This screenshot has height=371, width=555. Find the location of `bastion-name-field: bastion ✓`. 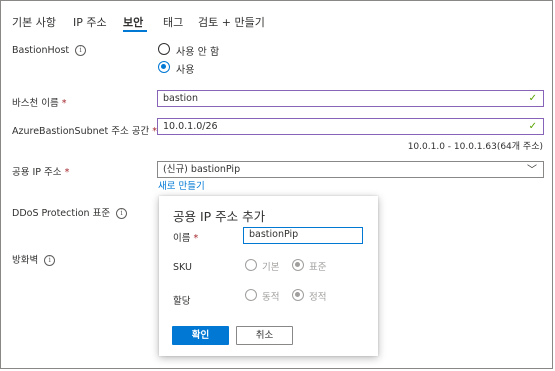

bastion-name-field: bastion ✓ is located at coordinates (350, 98).